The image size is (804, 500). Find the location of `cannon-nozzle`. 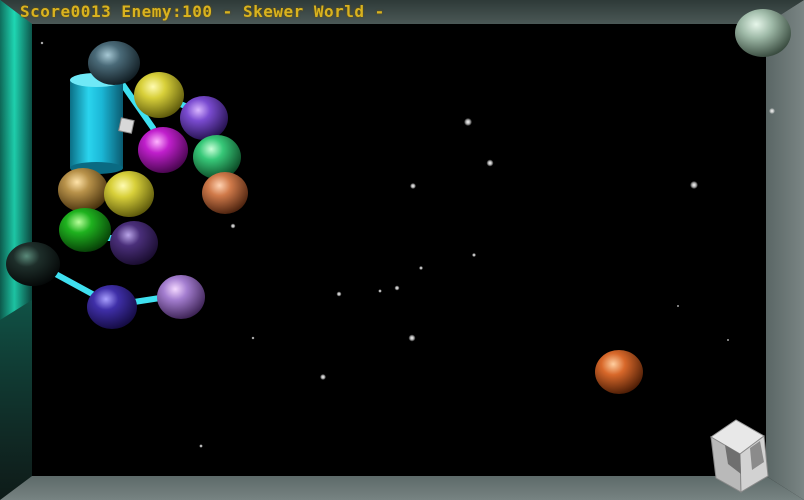

cannon-nozzle is located at coordinates (126, 125).